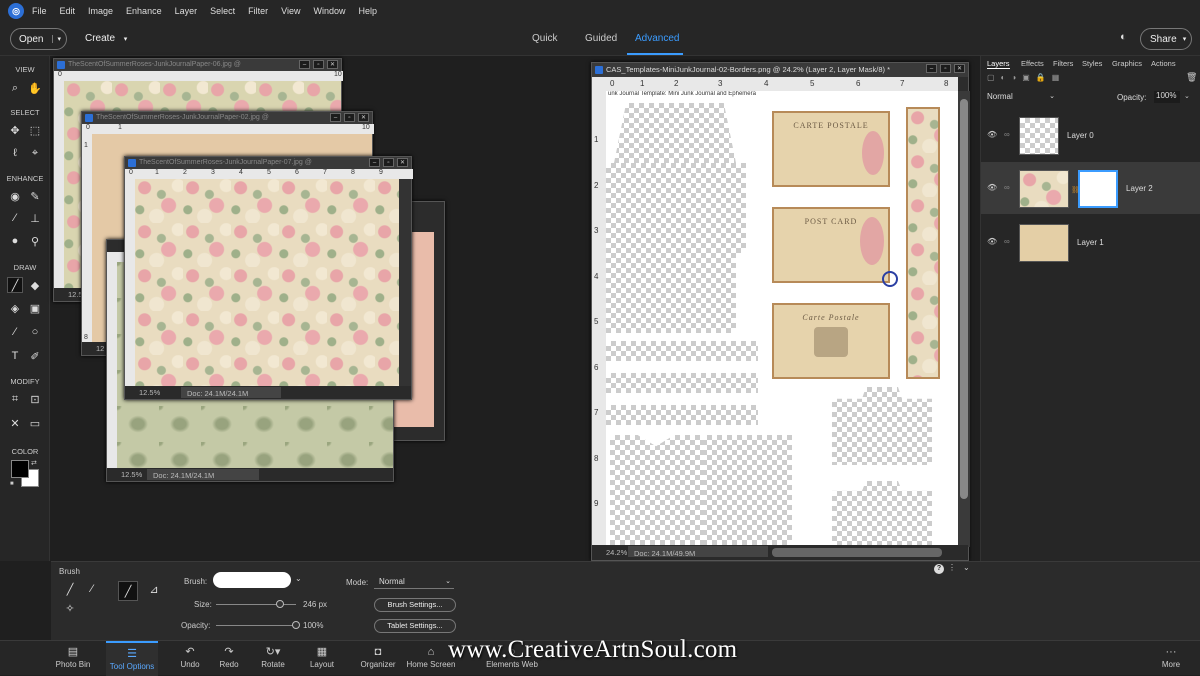  I want to click on mode-dropdown: Normal ⌄, so click(414, 582).